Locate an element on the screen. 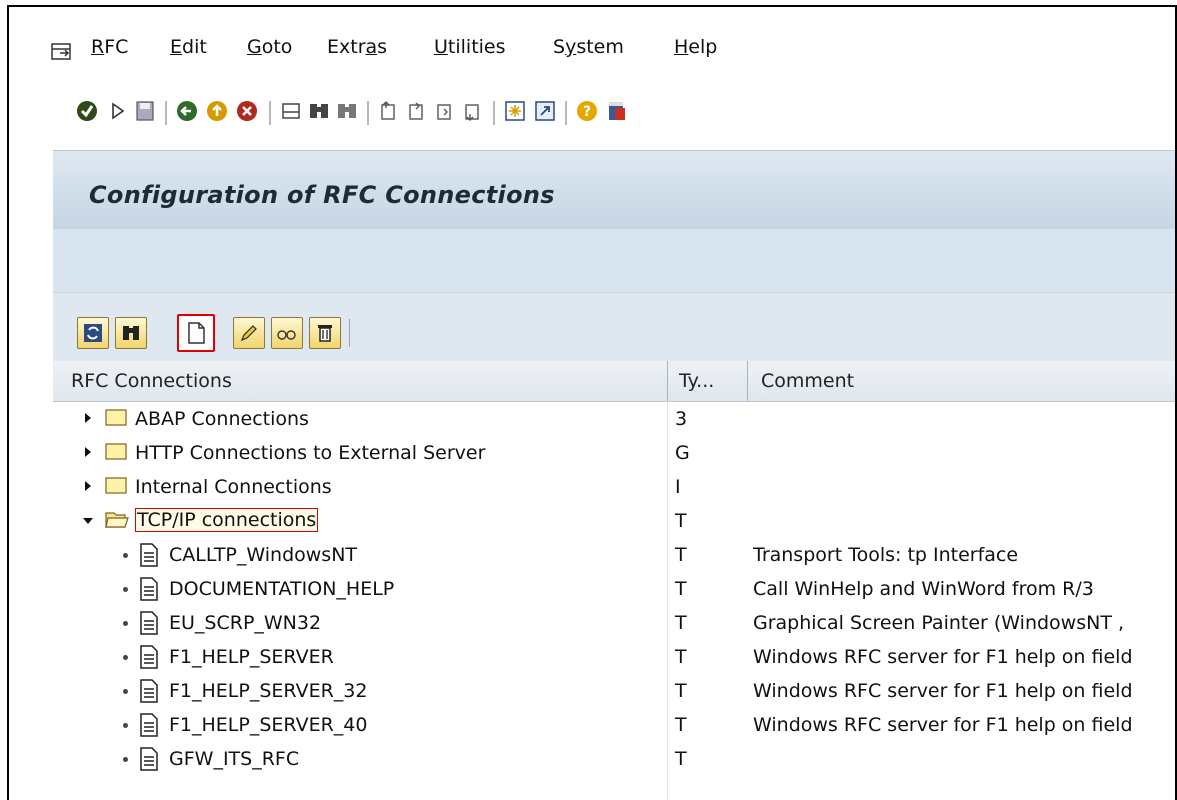  connection-group-name: TCP/IP connections is located at coordinates (227, 520).